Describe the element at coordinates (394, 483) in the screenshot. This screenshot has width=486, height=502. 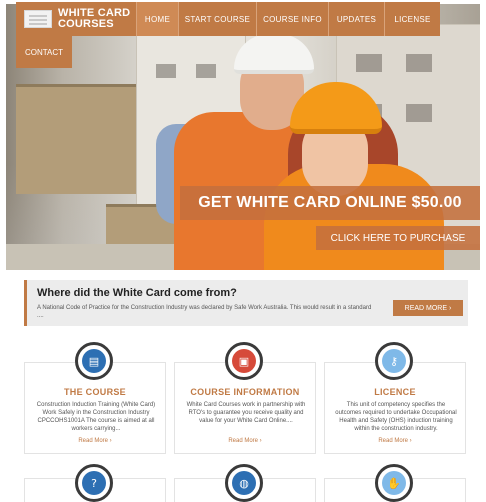
I see `handshake-icon: ✋` at that location.